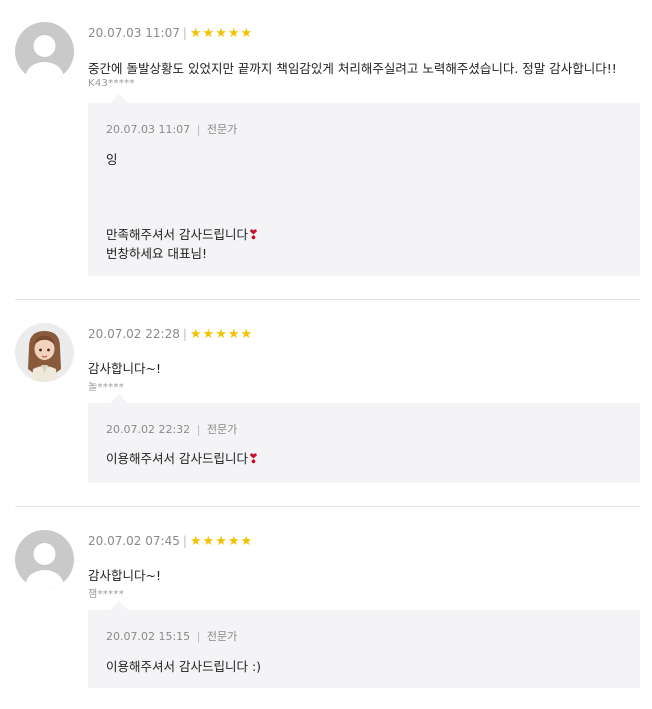  What do you see at coordinates (112, 159) in the screenshot?
I see `reply-line: 잉` at bounding box center [112, 159].